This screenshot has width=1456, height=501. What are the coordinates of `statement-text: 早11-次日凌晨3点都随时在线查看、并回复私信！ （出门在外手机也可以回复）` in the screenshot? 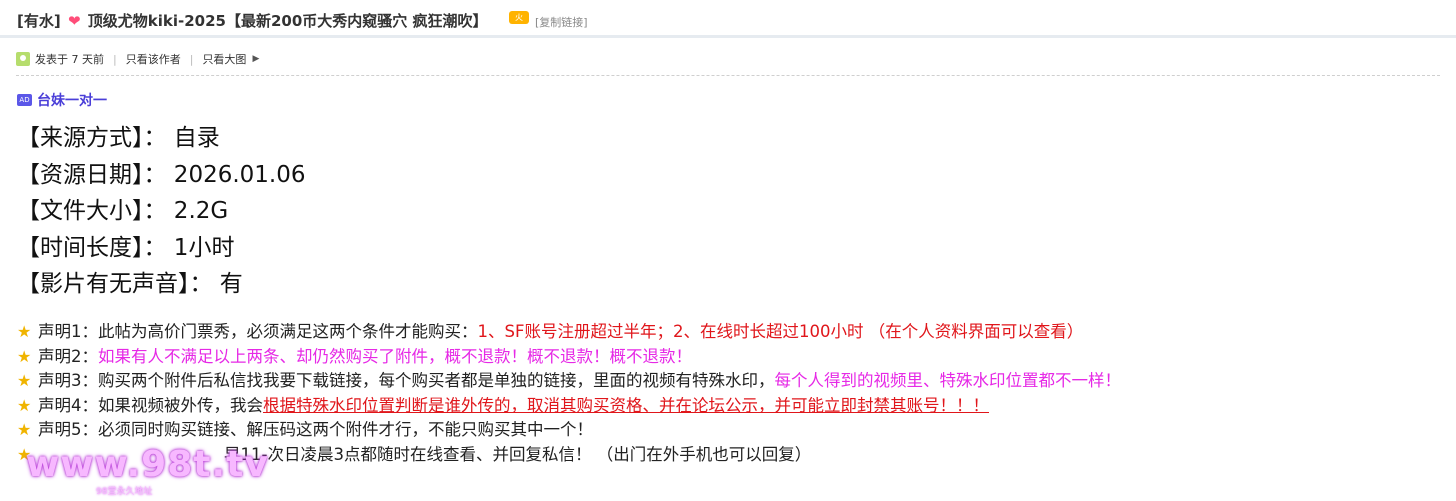 It's located at (518, 454).